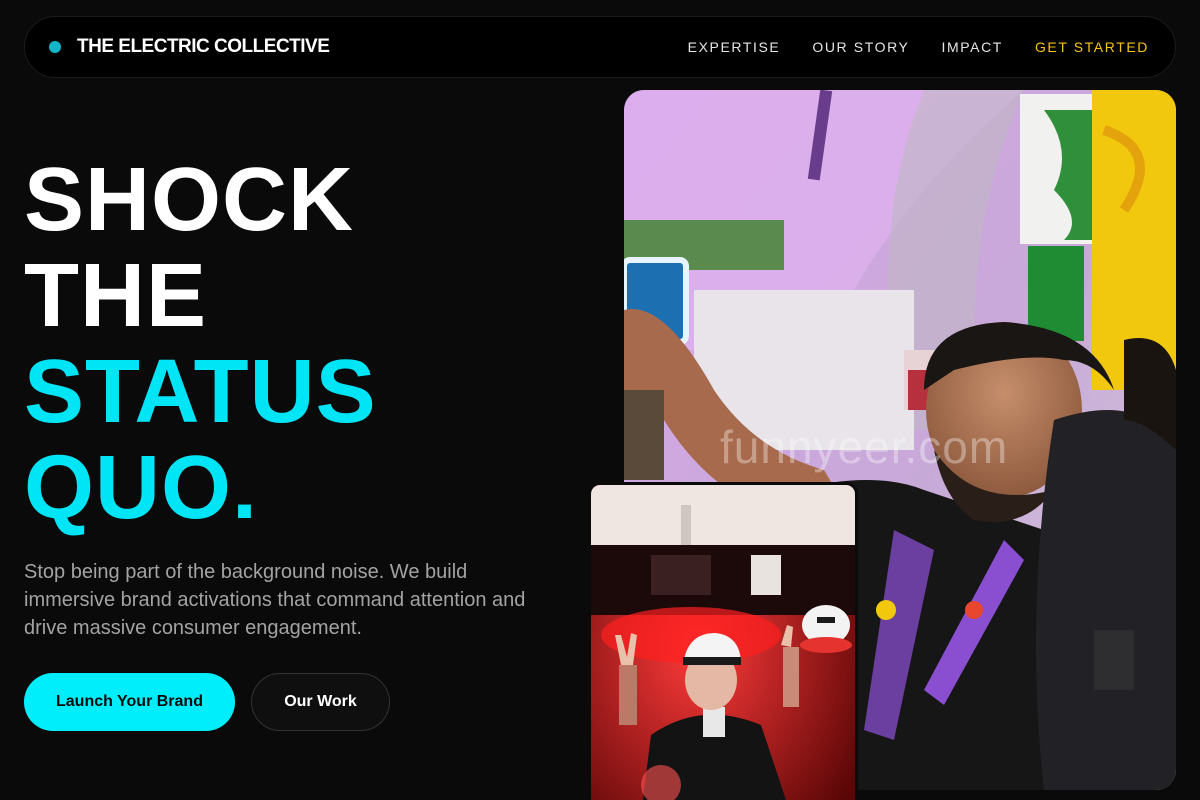 The image size is (1200, 800). I want to click on brand: THE ELECTRIC COLLECTIVE, so click(189, 47).